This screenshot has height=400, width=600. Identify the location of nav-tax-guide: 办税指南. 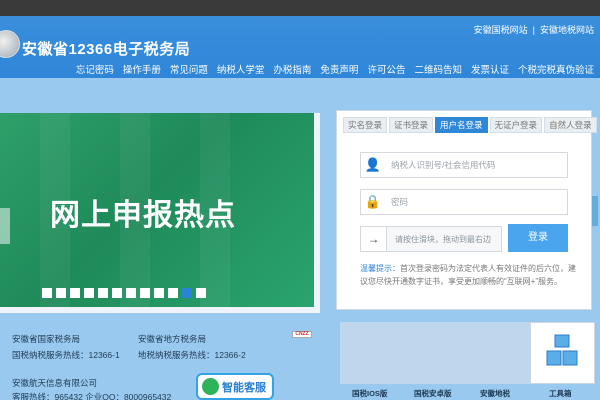
(292, 69).